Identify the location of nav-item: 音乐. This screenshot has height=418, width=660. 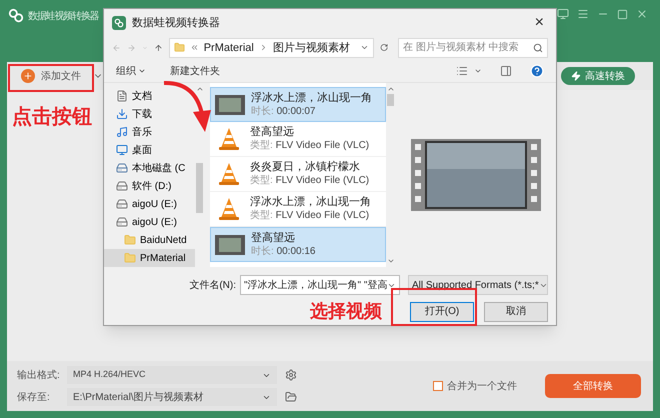
(149, 132).